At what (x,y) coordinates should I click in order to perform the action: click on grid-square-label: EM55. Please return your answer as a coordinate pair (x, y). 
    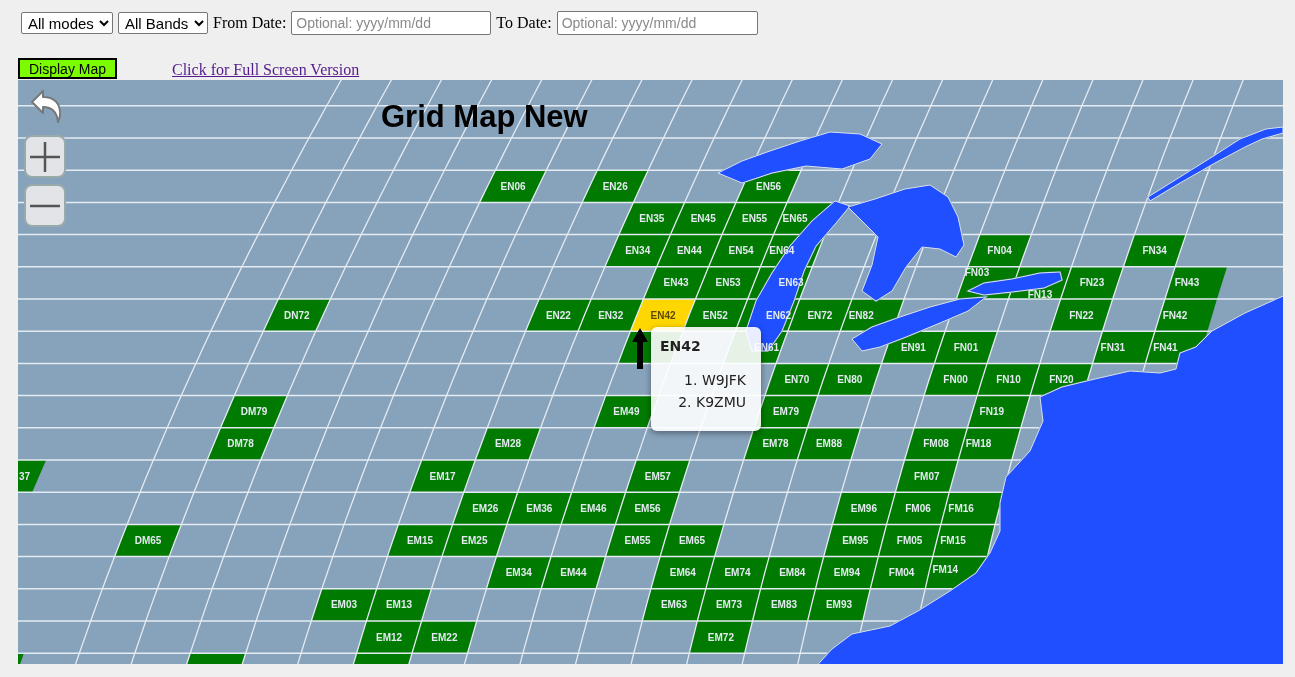
    Looking at the image, I should click on (637, 540).